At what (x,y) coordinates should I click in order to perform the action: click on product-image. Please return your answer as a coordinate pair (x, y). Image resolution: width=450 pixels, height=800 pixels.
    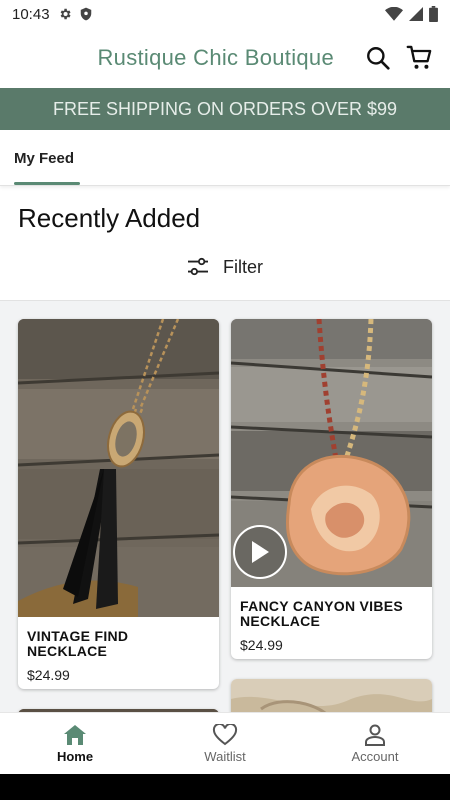
    Looking at the image, I should click on (331, 695).